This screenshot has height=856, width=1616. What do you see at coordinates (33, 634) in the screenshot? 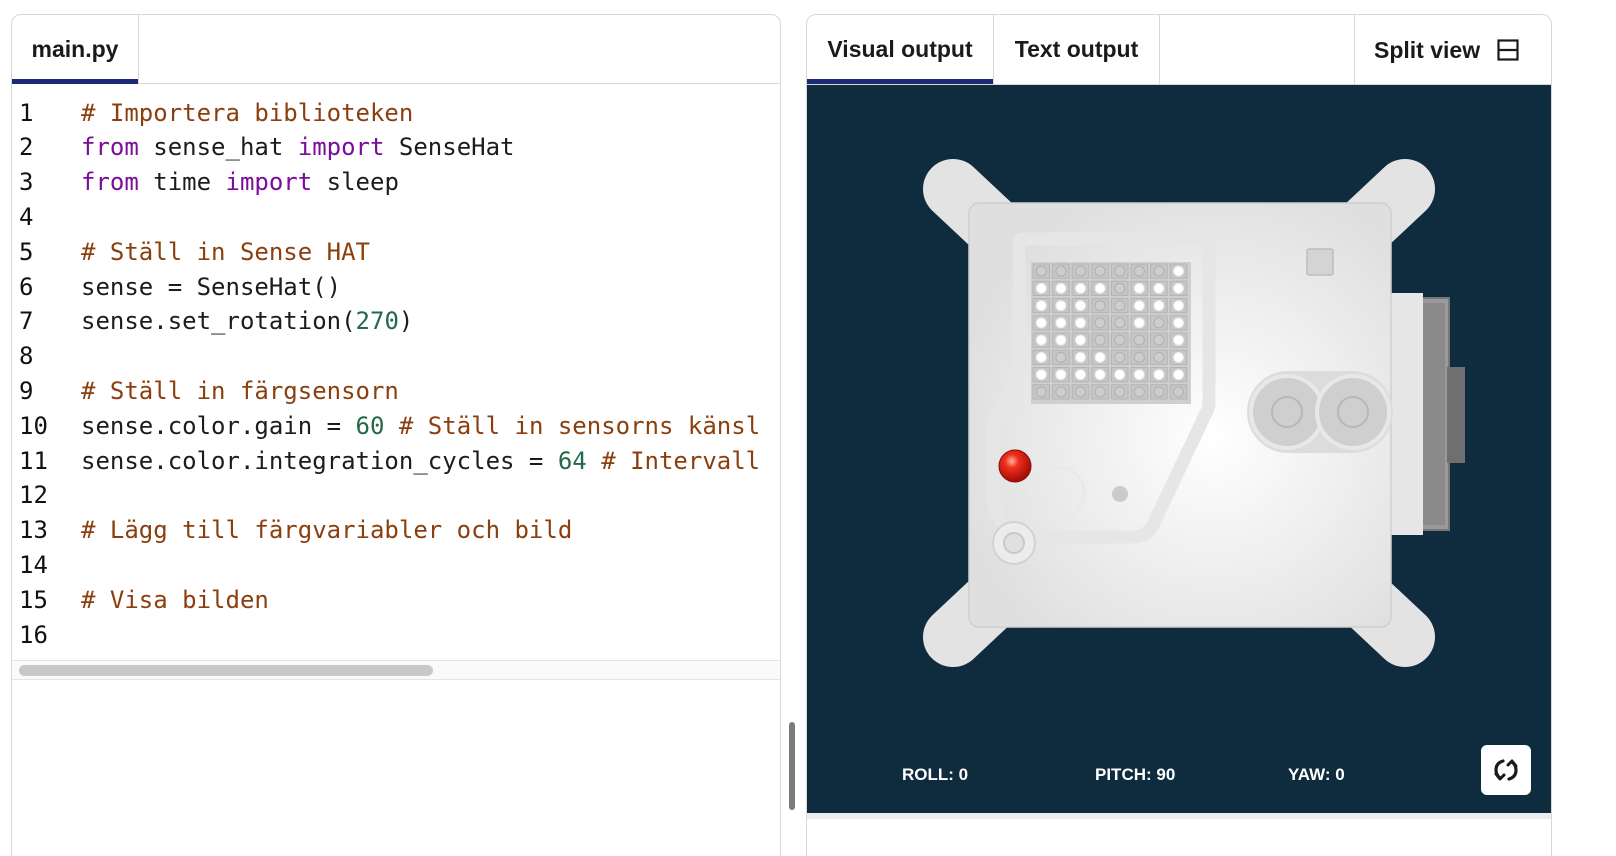
I see `line-number: 16` at bounding box center [33, 634].